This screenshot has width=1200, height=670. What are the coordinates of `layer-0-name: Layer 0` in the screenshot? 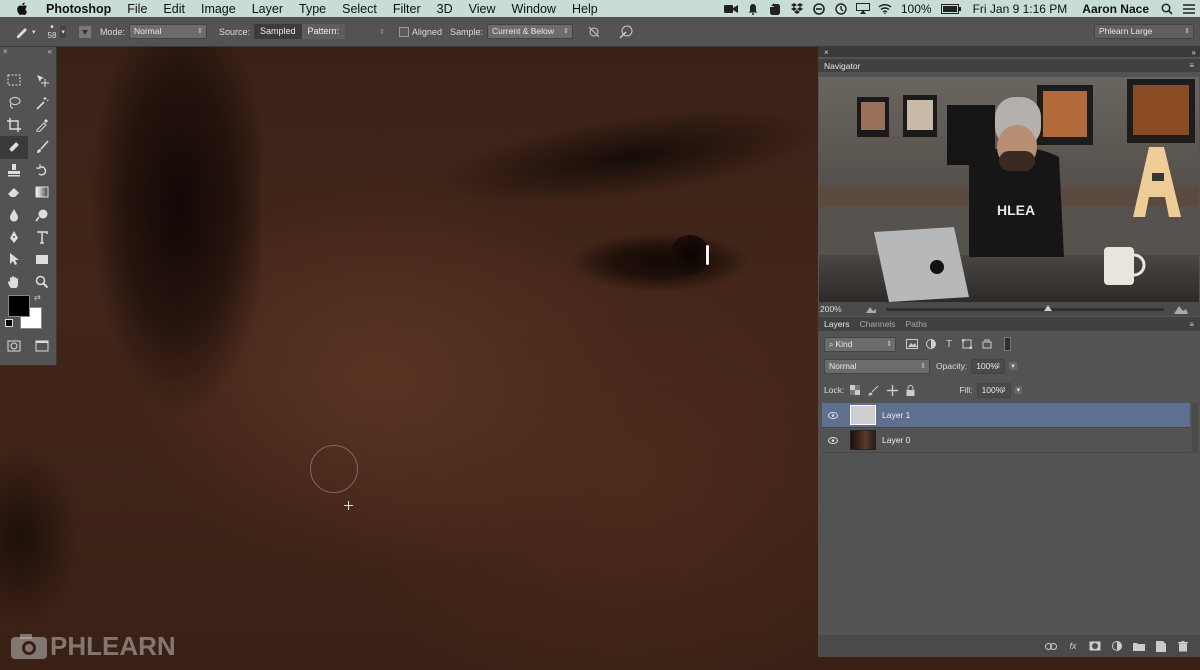 It's located at (896, 440).